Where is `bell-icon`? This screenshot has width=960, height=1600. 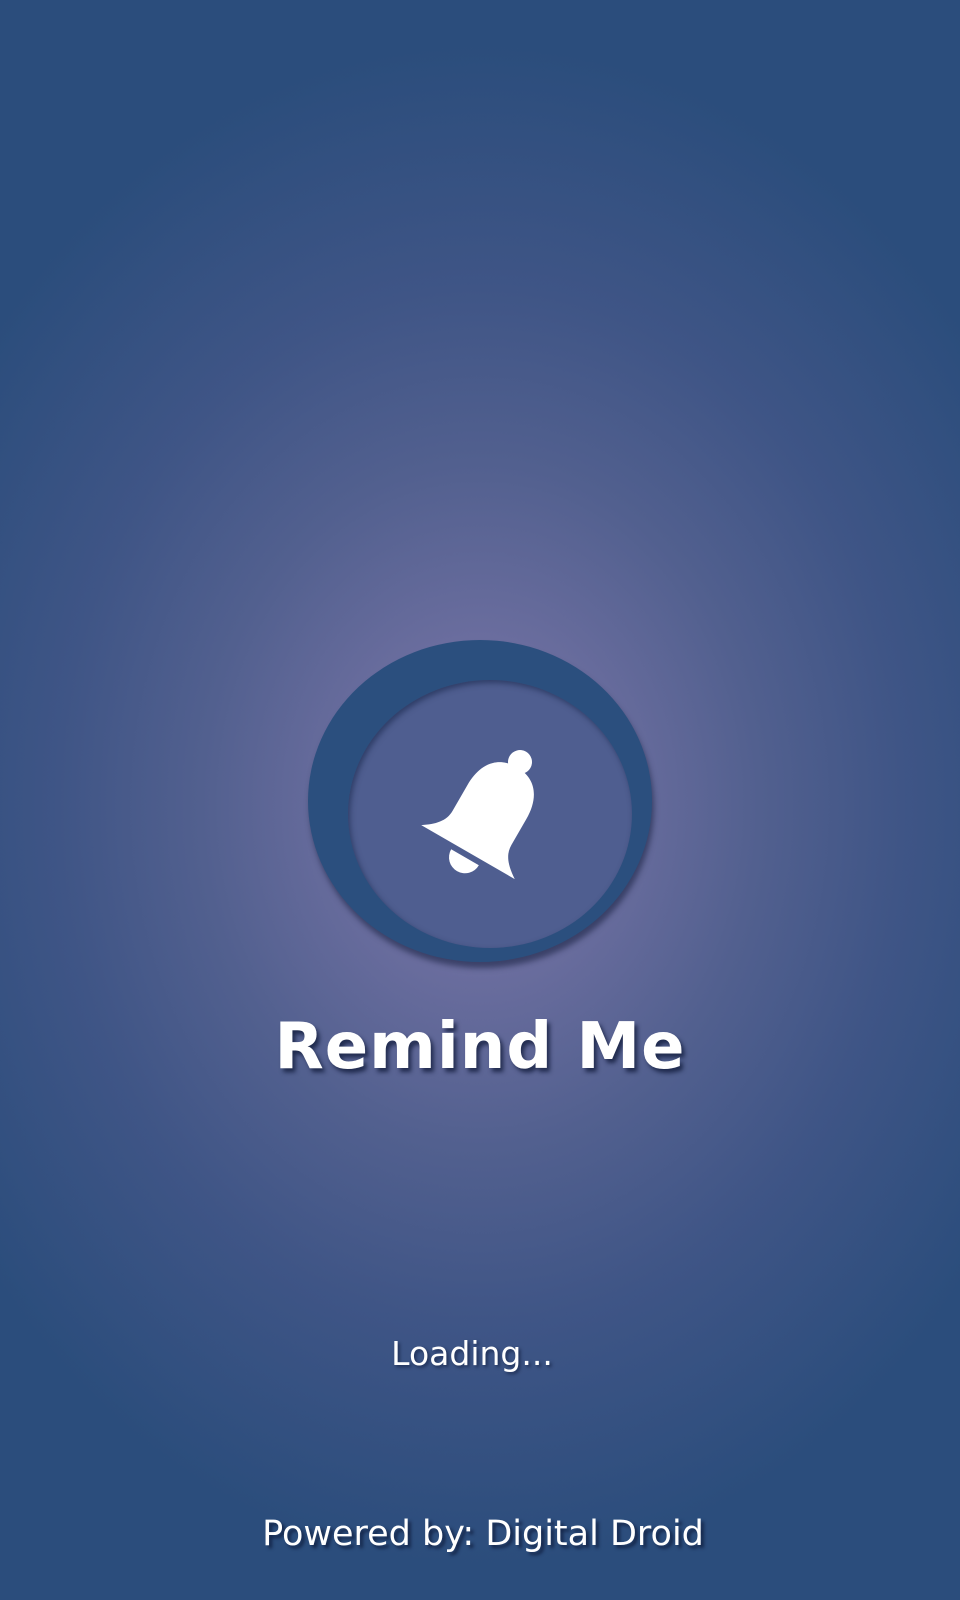 bell-icon is located at coordinates (477, 815).